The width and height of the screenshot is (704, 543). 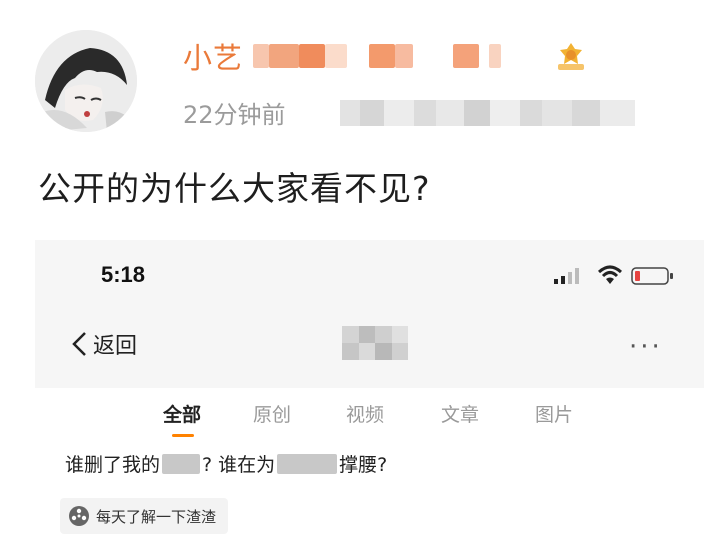 I want to click on status-clock: 5:18, so click(x=123, y=274).